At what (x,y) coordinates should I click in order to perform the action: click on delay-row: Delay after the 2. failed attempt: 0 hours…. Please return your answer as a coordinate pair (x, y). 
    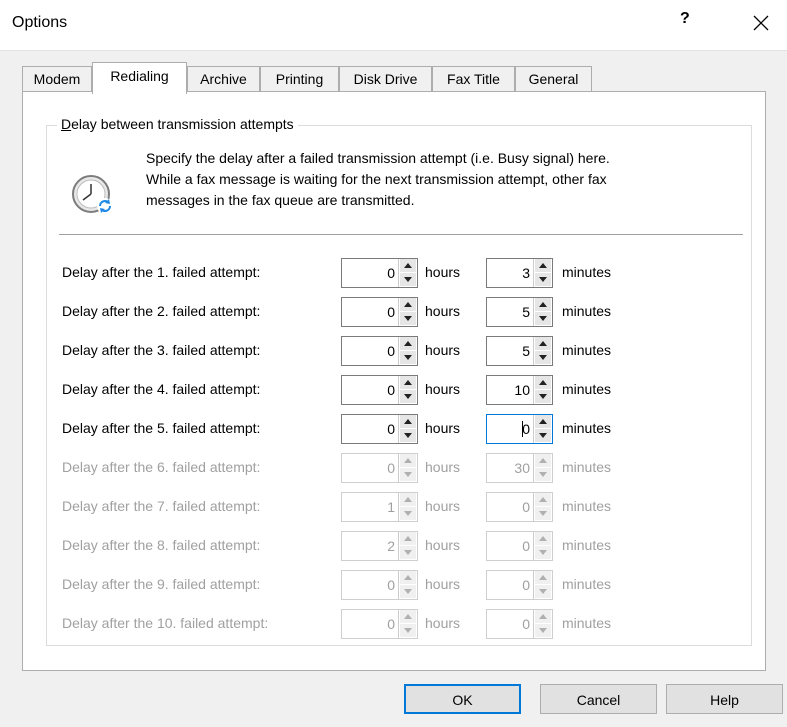
    Looking at the image, I should click on (402, 312).